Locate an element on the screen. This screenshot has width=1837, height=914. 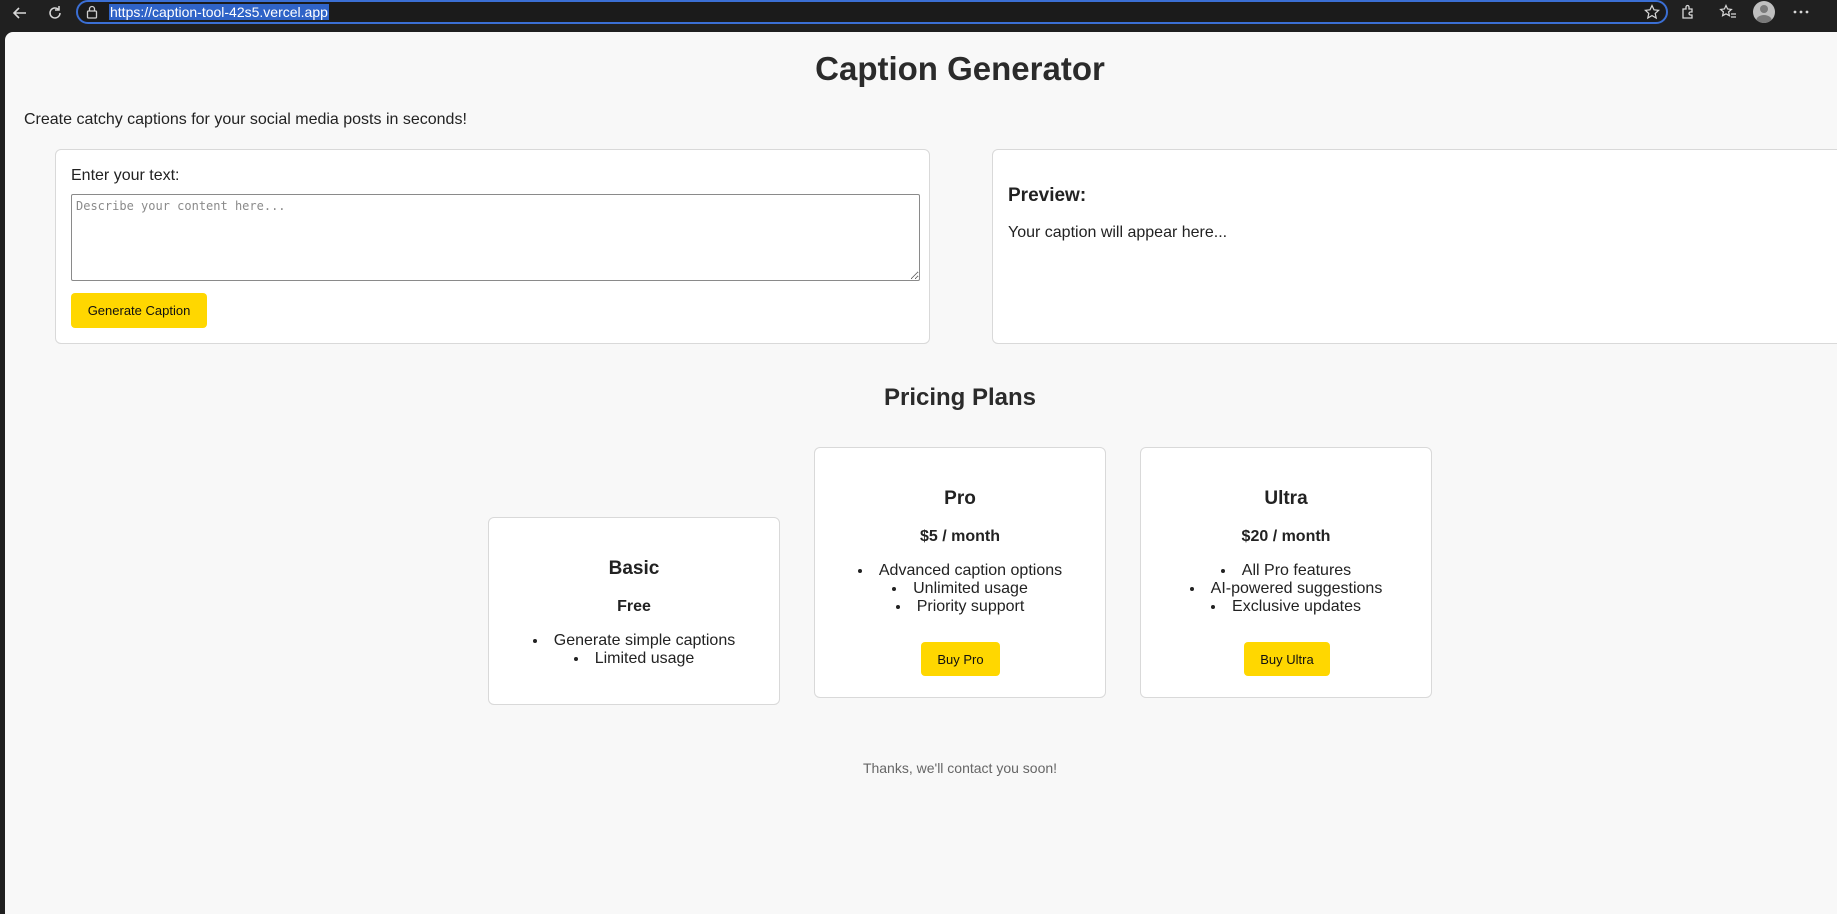
plan-features: Generate simple captions Limited usage is located at coordinates (634, 650).